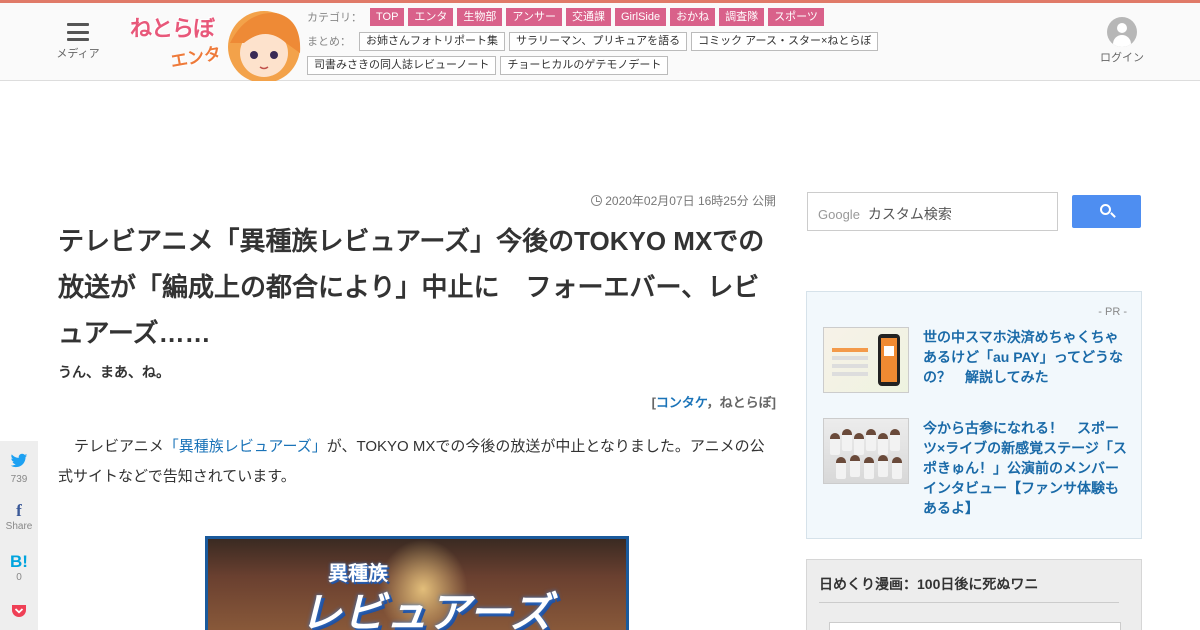  I want to click on category-tag: アンサー, so click(534, 17).